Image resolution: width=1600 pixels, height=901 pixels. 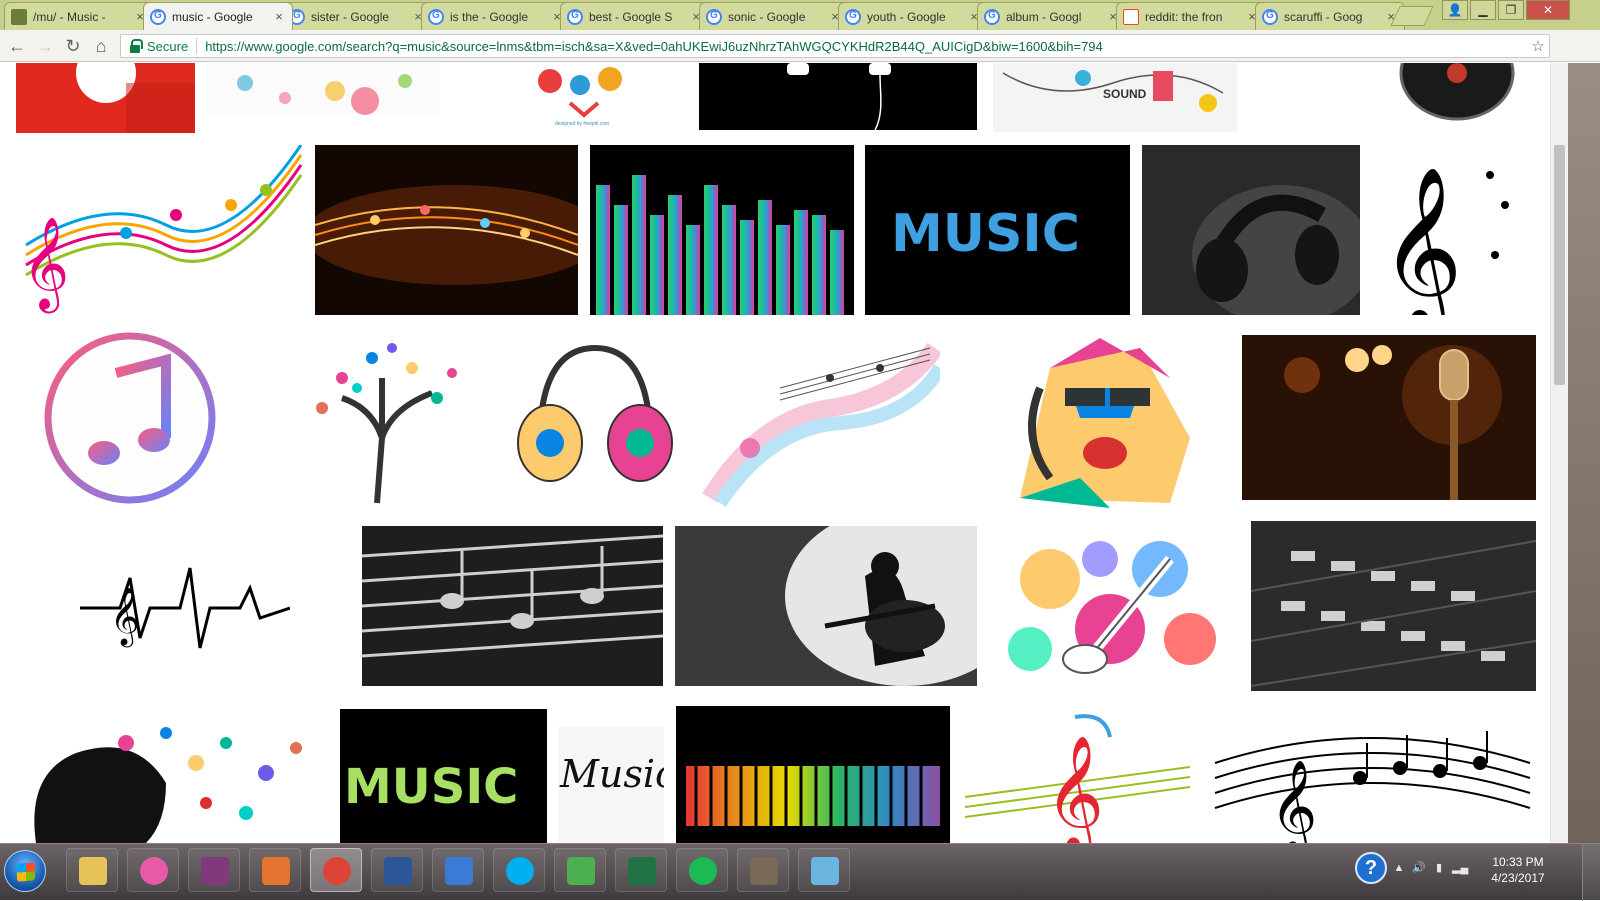 I want to click on home-button: ⌂, so click(x=101, y=46).